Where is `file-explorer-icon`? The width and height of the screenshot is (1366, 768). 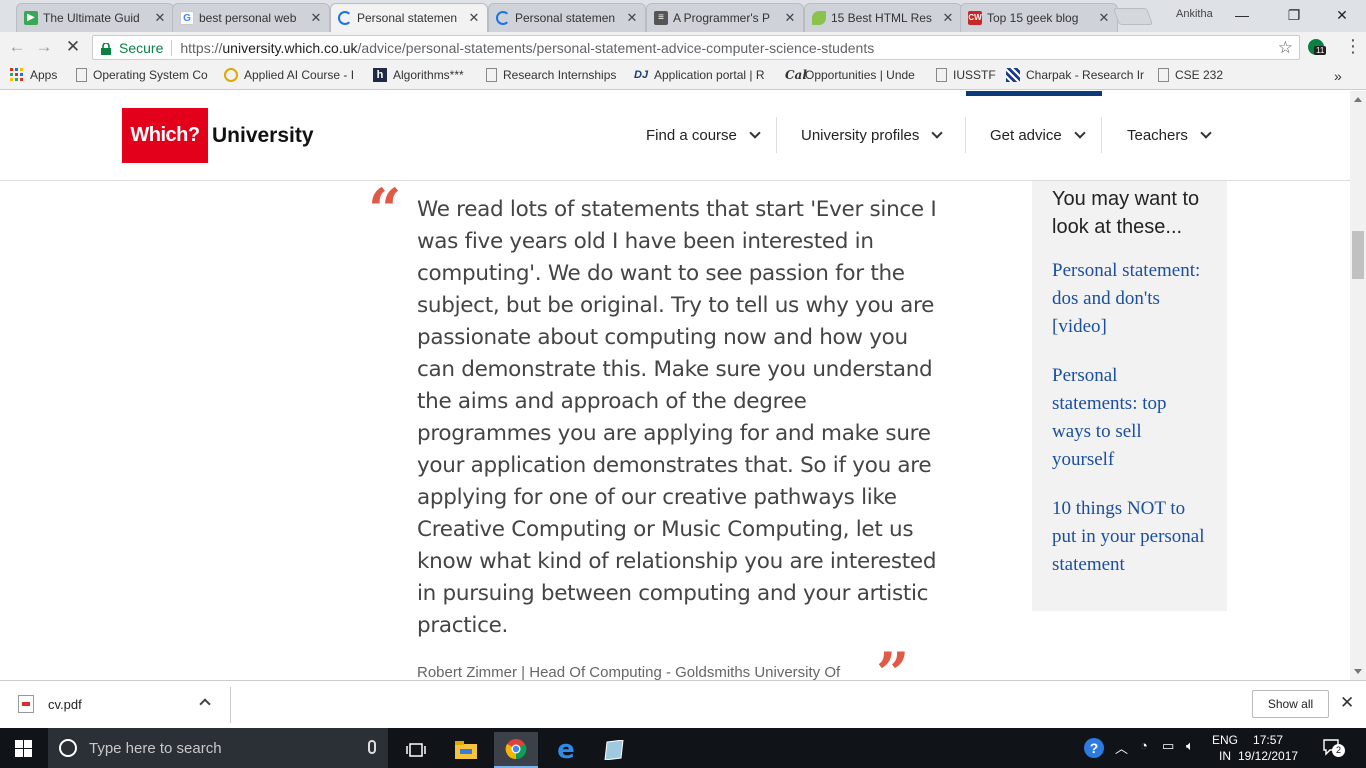
file-explorer-icon is located at coordinates (466, 750).